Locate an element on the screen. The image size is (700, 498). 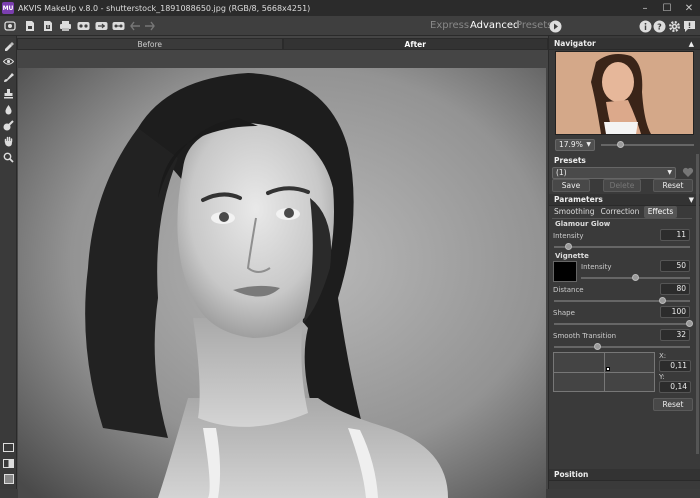
stamp-icon is located at coordinates (8, 93).